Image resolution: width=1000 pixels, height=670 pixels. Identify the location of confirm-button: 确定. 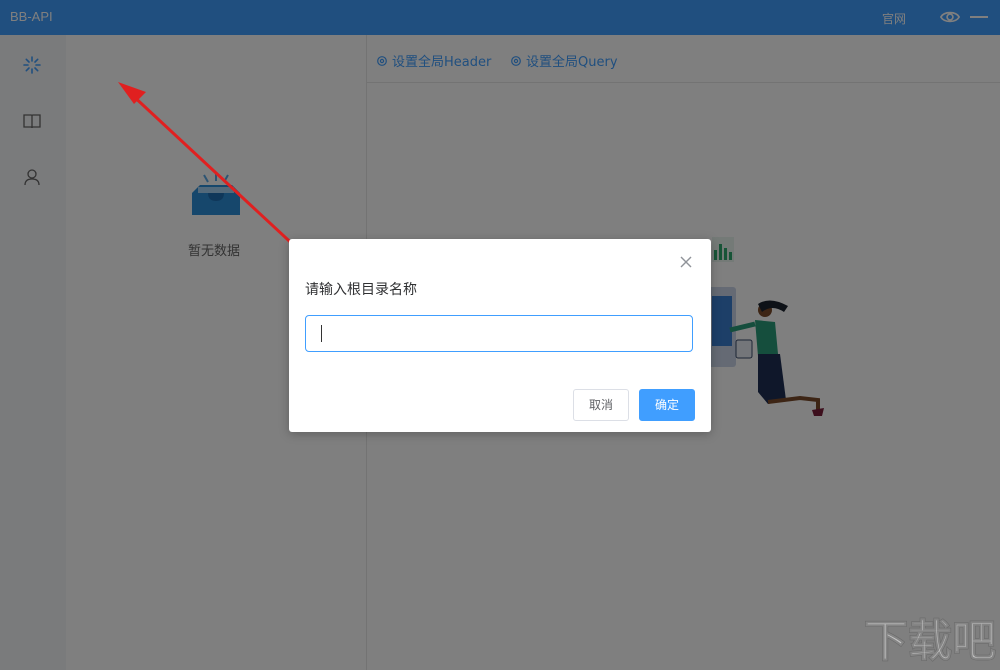
(667, 405).